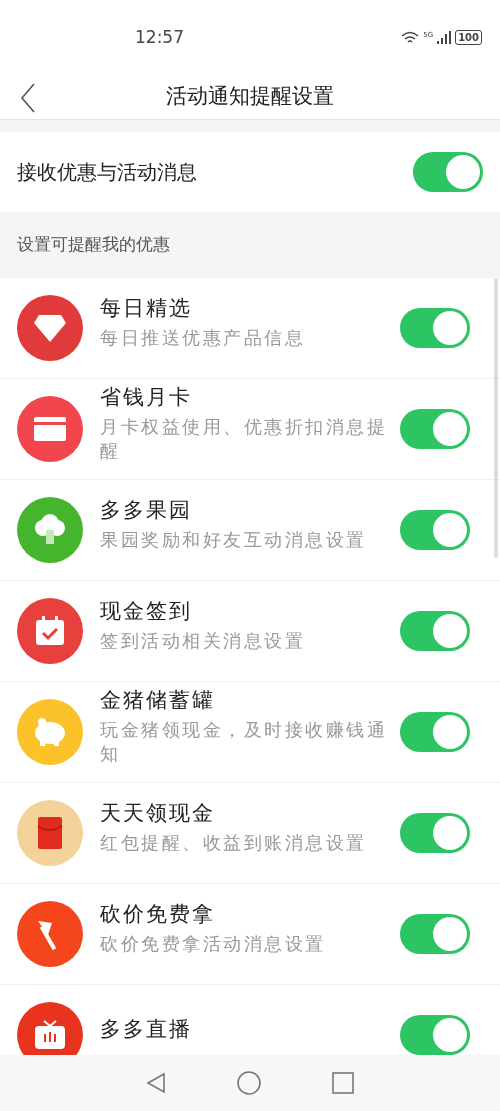  I want to click on status-time: 12:57, so click(159, 37).